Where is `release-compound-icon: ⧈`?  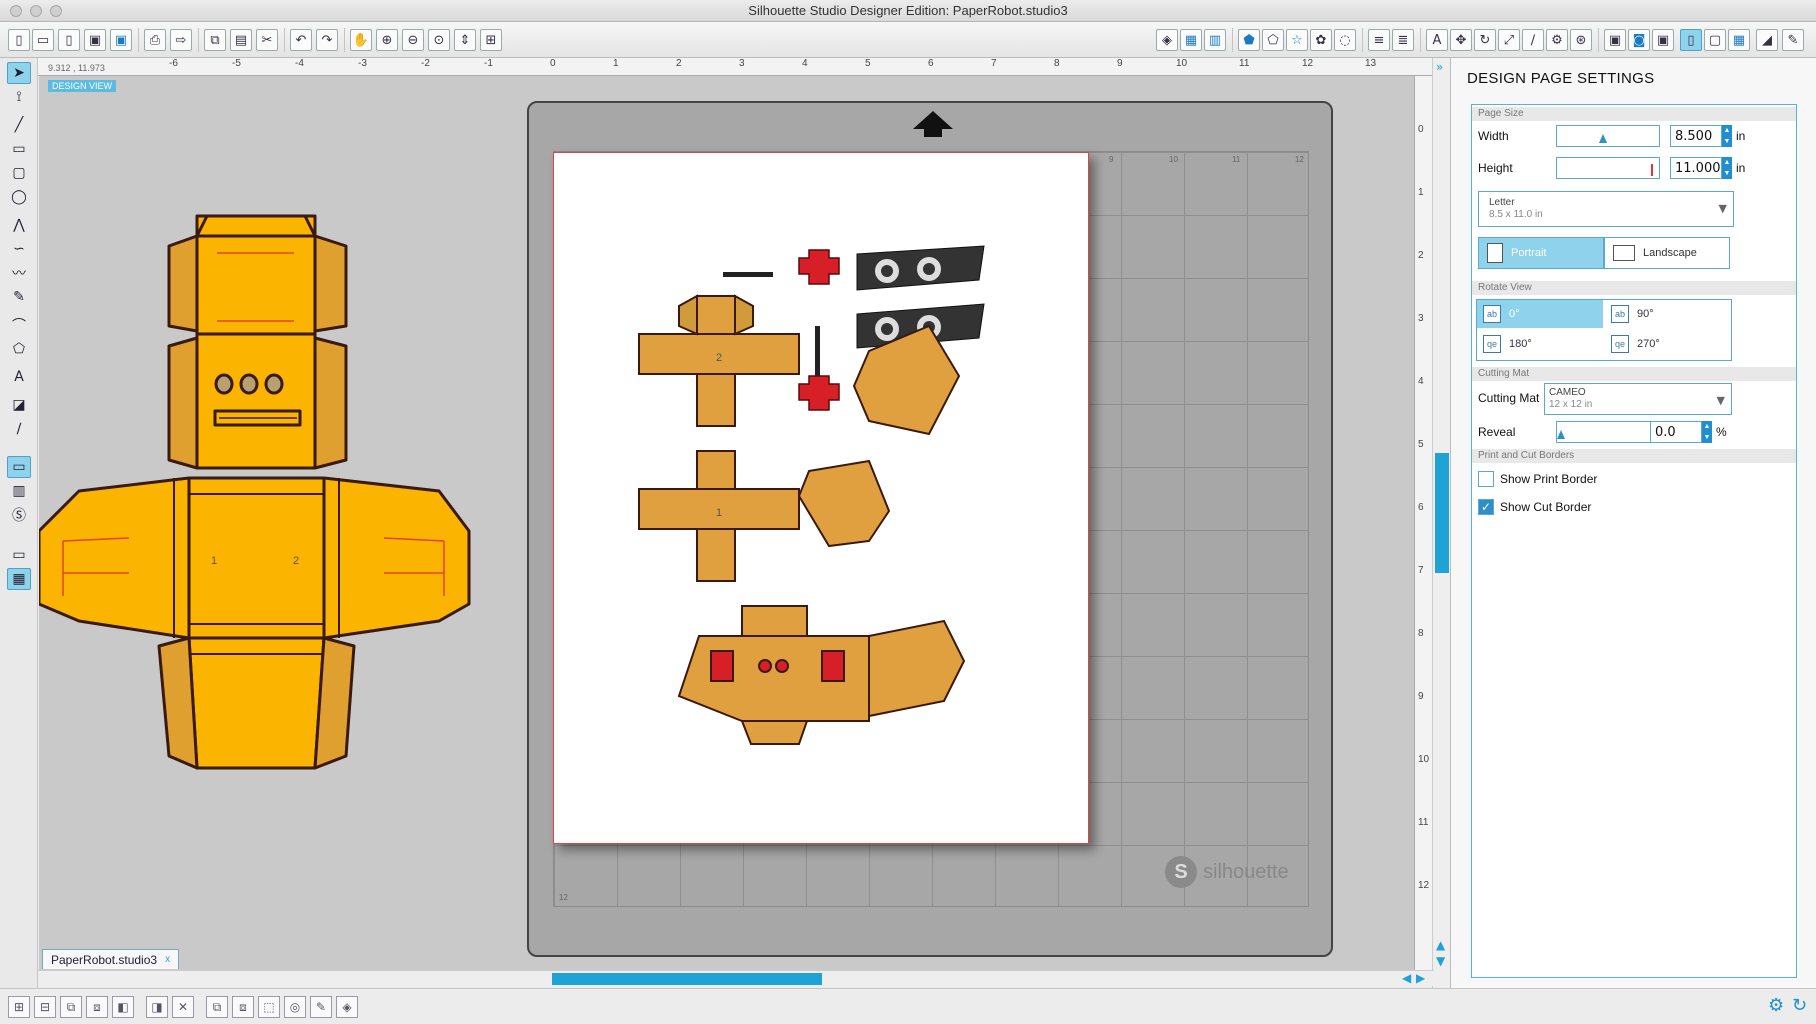
release-compound-icon: ⧈ is located at coordinates (97, 1007).